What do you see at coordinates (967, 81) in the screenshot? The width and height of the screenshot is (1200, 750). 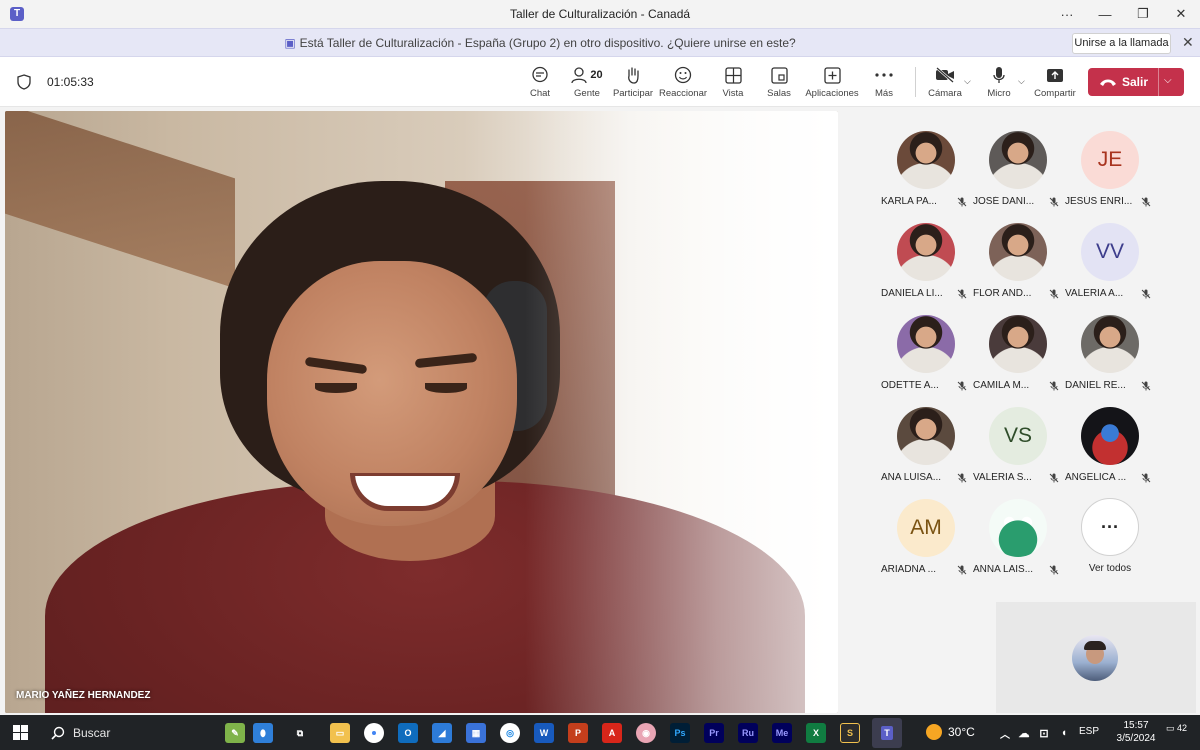 I see `camera-options-chevron-icon: ⌵` at bounding box center [967, 81].